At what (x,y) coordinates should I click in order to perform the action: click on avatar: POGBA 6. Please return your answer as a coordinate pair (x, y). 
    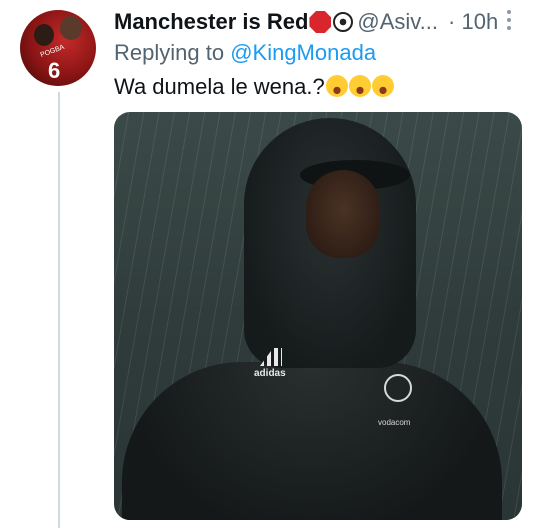
    Looking at the image, I should click on (58, 48).